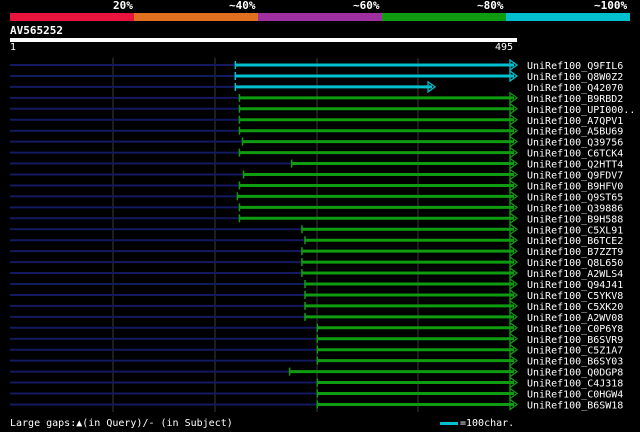  I want to click on hit-label: UniRef100_C5XK20, so click(575, 307).